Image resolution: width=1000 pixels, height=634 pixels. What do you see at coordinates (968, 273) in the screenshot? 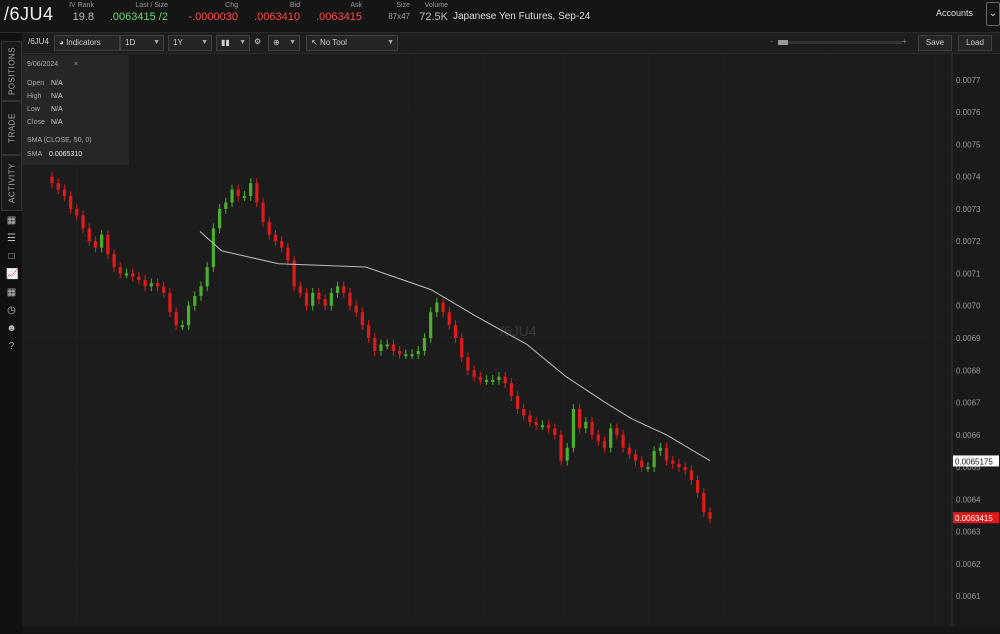
I see `y-tick-label: 0.0071` at bounding box center [968, 273].